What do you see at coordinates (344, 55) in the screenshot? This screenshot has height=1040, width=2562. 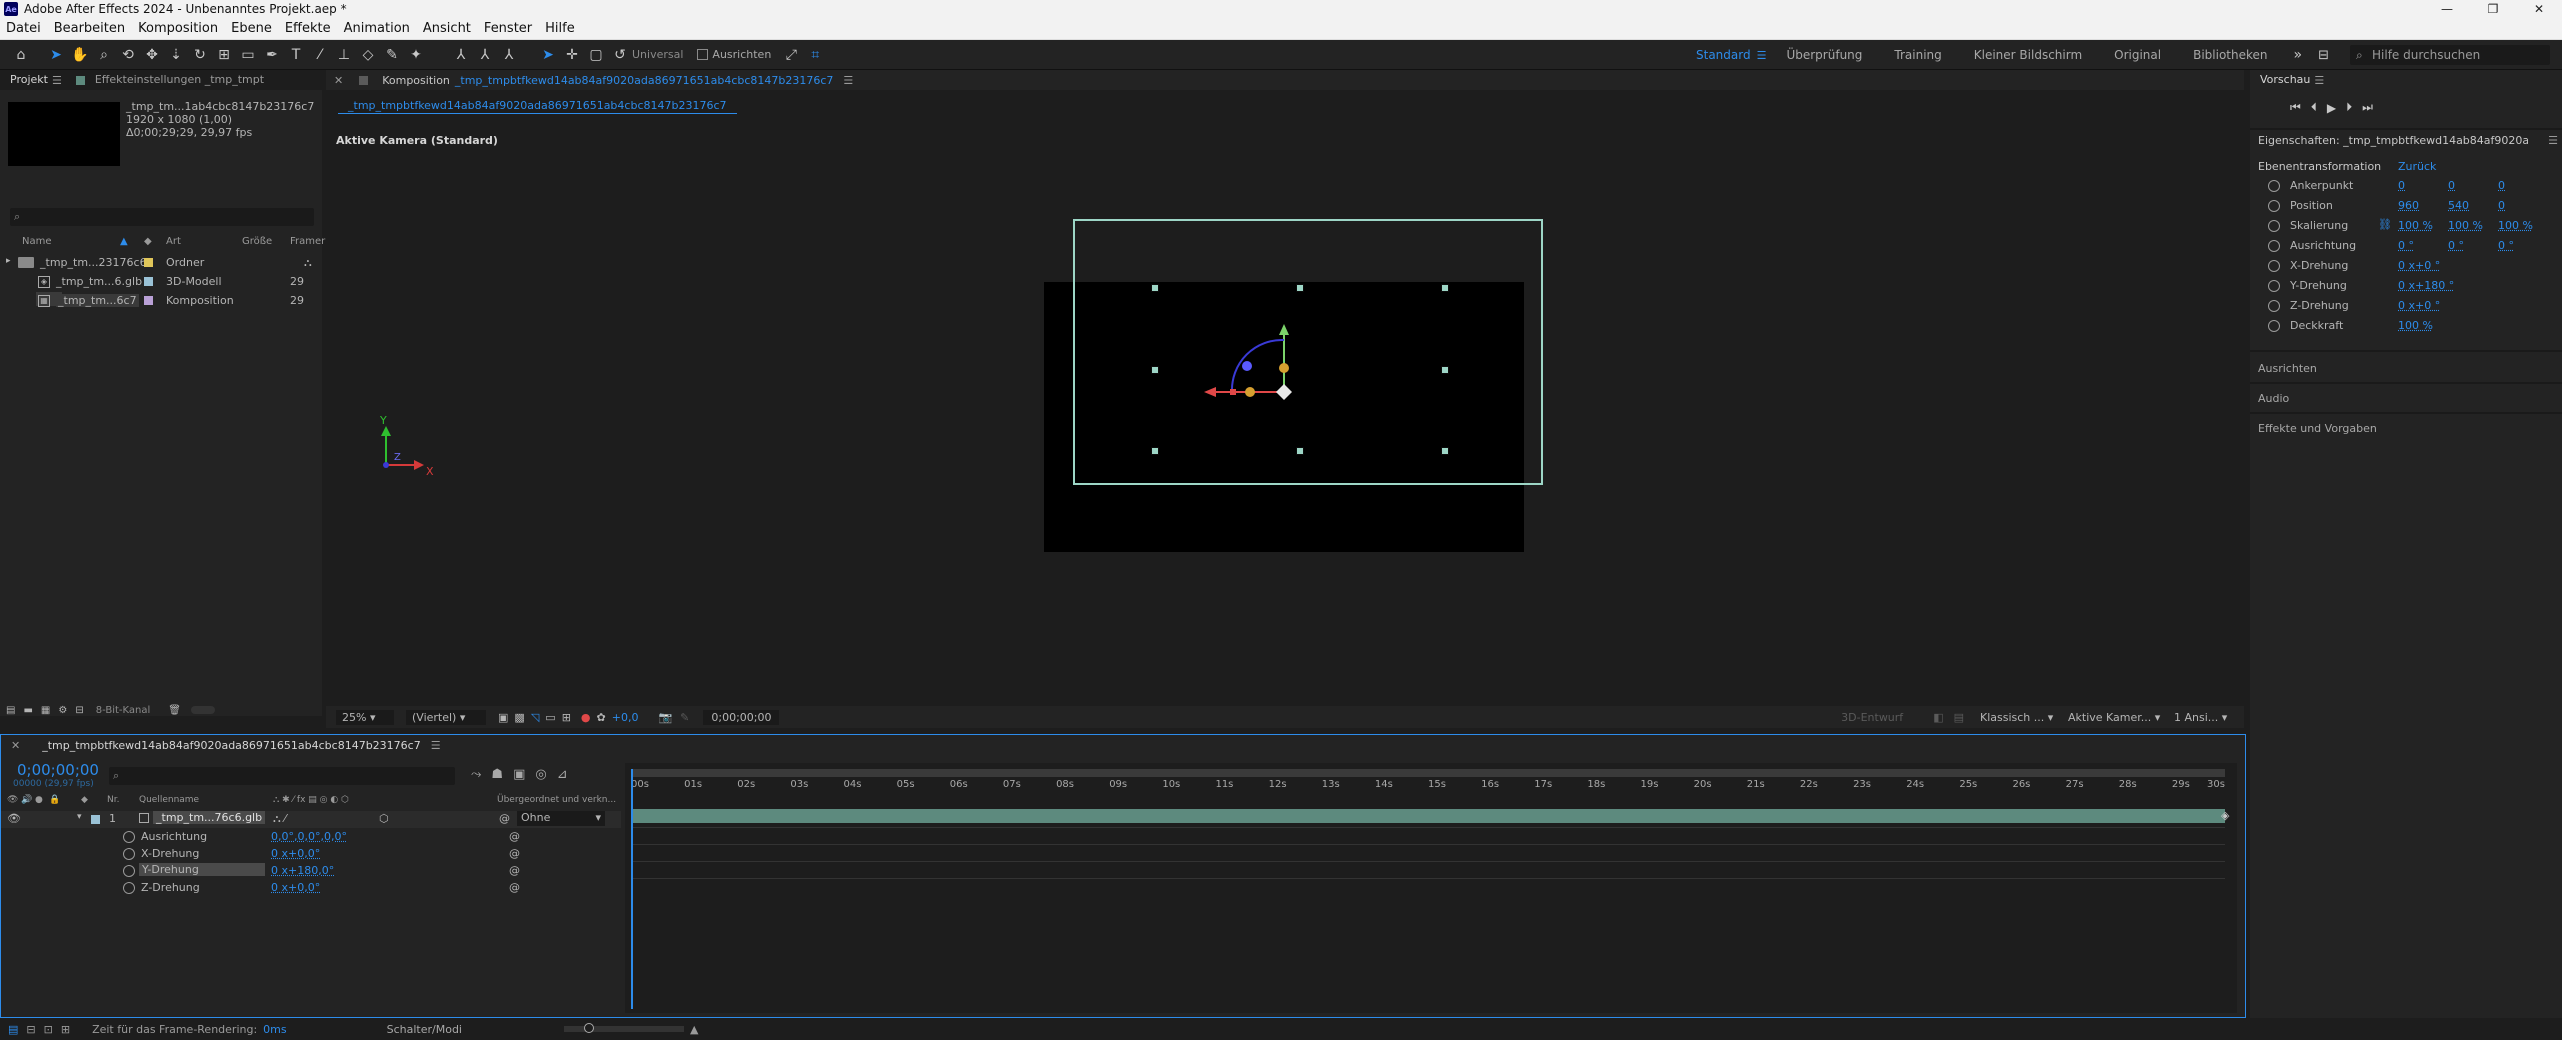 I see `clone-stamp-icon: ⊥` at bounding box center [344, 55].